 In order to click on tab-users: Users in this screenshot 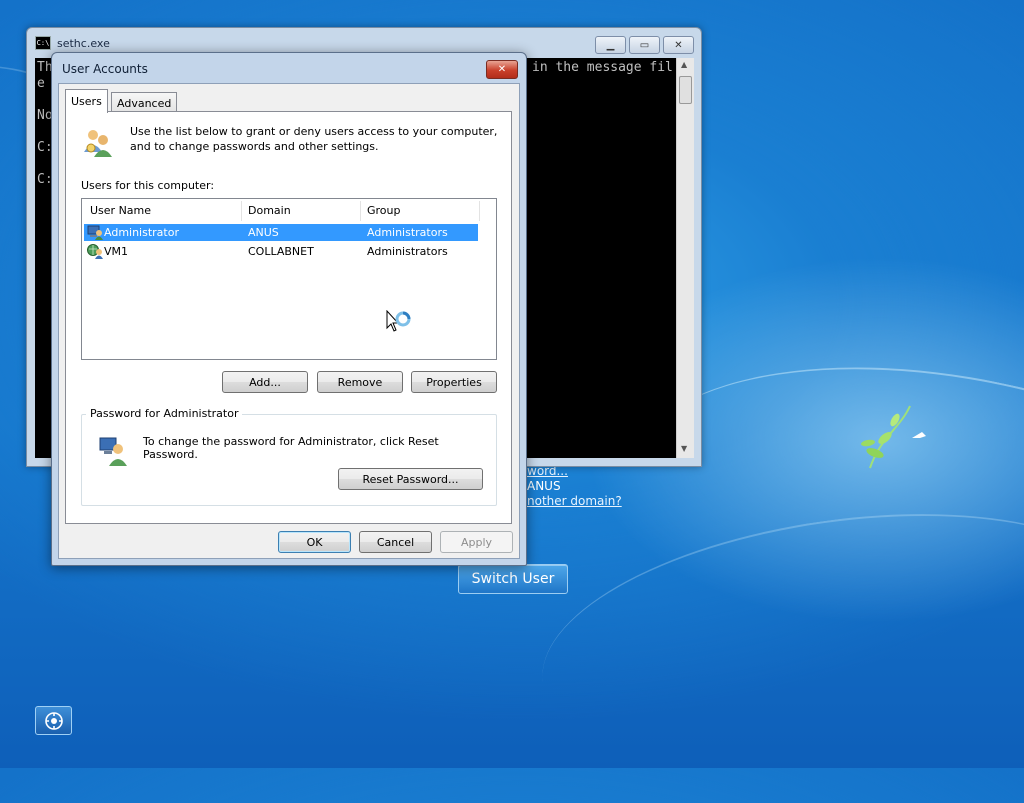, I will do `click(86, 101)`.